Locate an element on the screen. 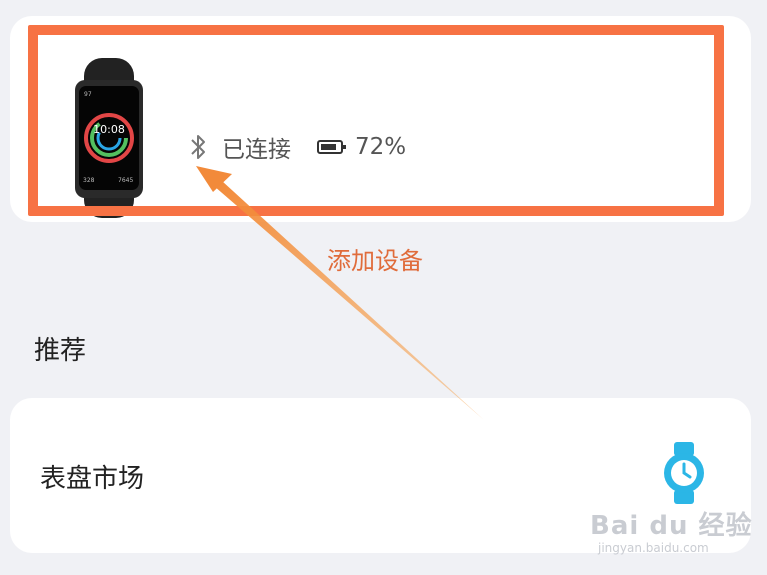 The height and width of the screenshot is (575, 767). add-device-button: 添加设备 is located at coordinates (375, 258).